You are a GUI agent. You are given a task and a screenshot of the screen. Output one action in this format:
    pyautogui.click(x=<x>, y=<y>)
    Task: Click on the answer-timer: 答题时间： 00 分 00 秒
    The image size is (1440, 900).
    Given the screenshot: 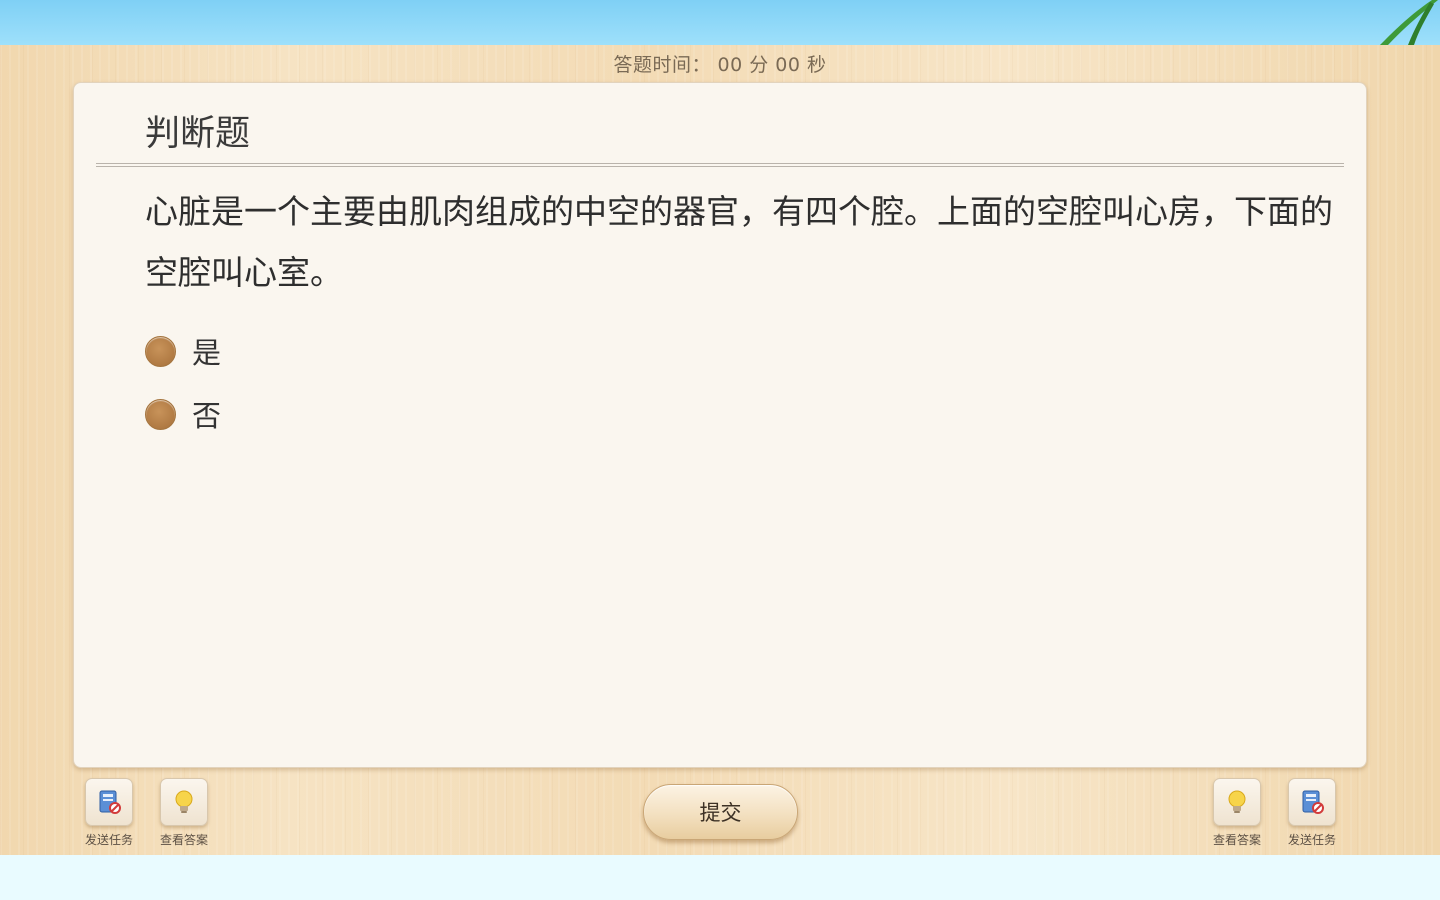 What is the action you would take?
    pyautogui.click(x=720, y=63)
    